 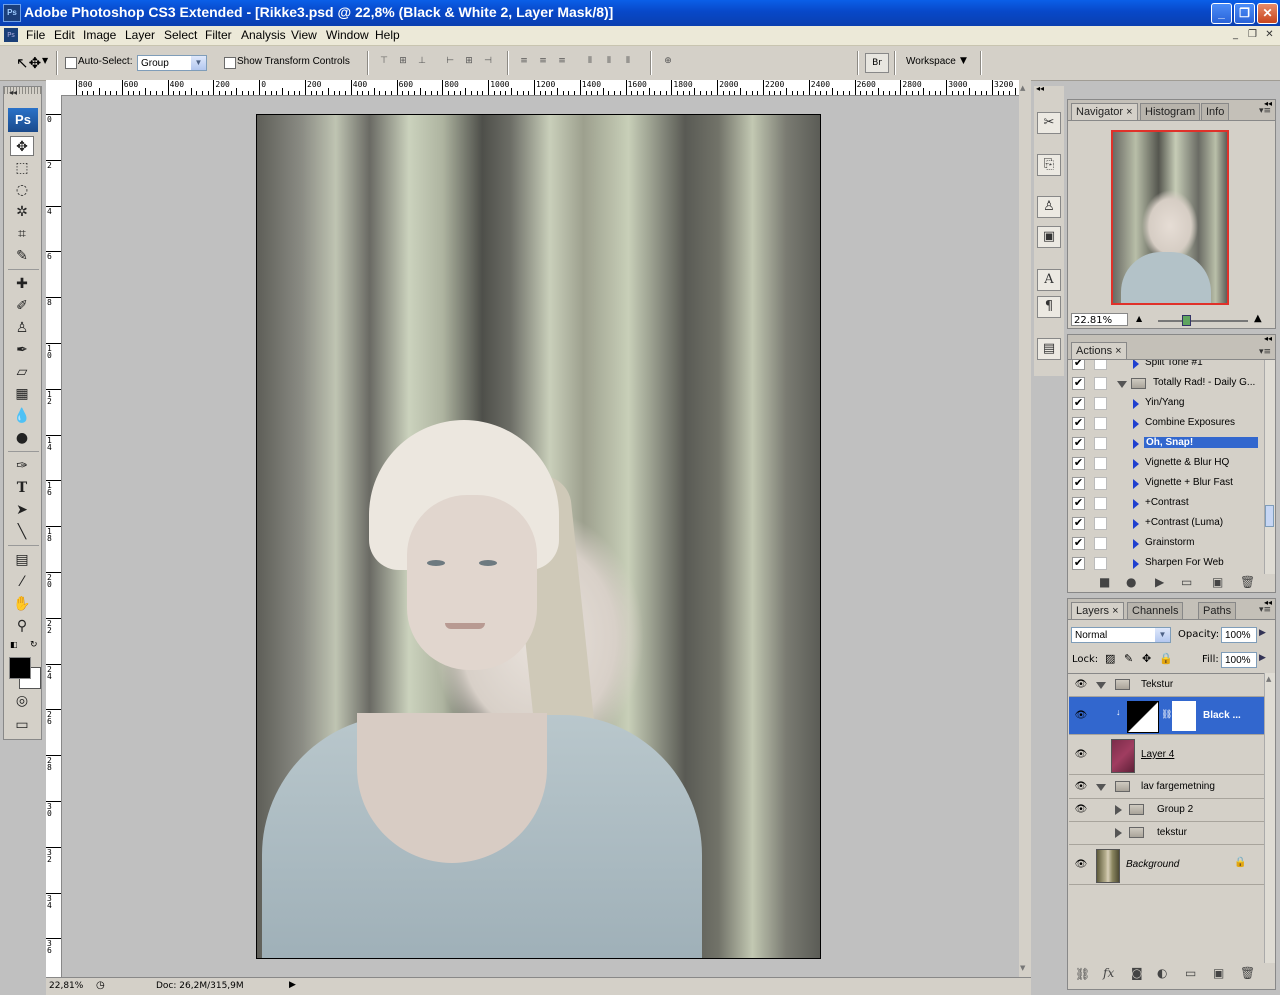 I want to click on tab-actions: Actions ×, so click(x=1099, y=350).